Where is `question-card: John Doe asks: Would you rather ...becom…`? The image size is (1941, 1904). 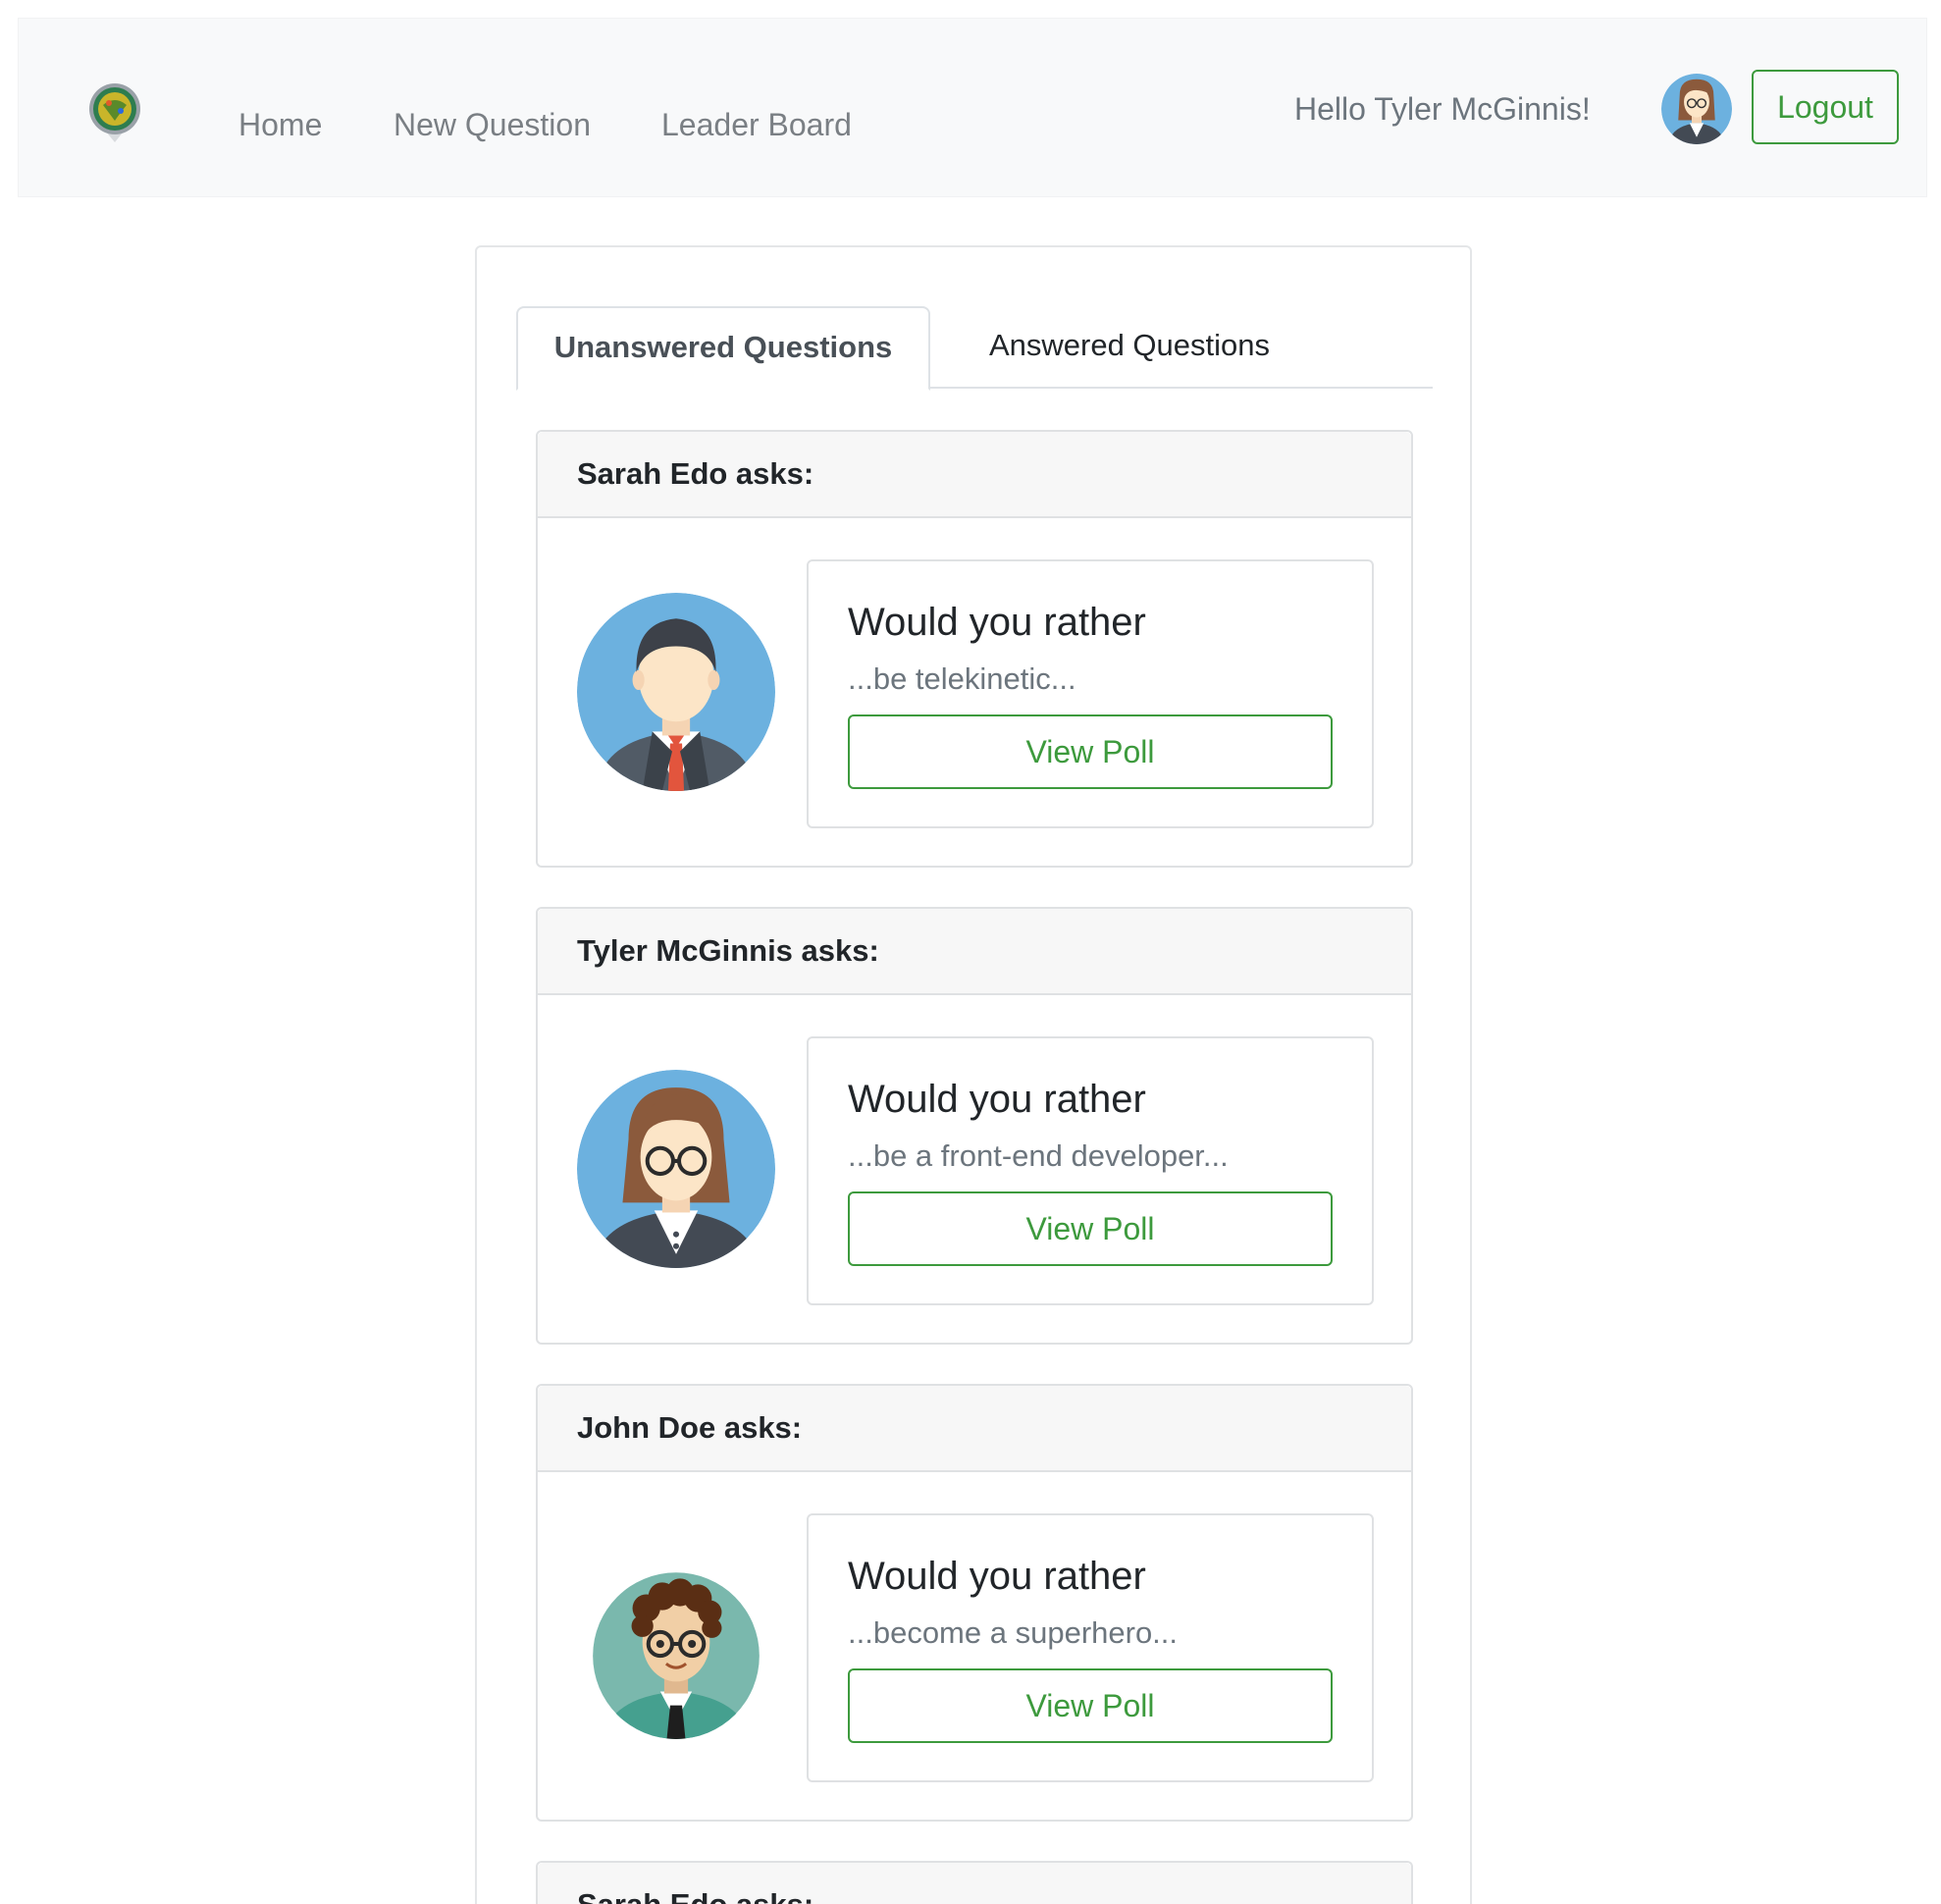 question-card: John Doe asks: Would you rather ...becom… is located at coordinates (974, 1603).